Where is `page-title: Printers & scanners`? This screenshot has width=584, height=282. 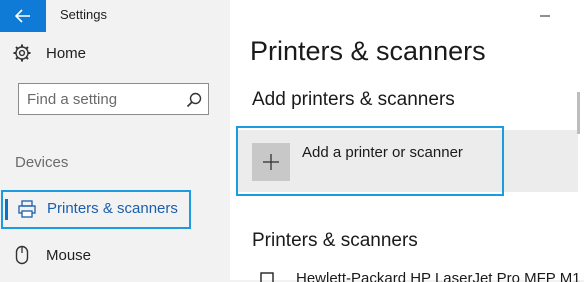
page-title: Printers & scanners is located at coordinates (368, 51).